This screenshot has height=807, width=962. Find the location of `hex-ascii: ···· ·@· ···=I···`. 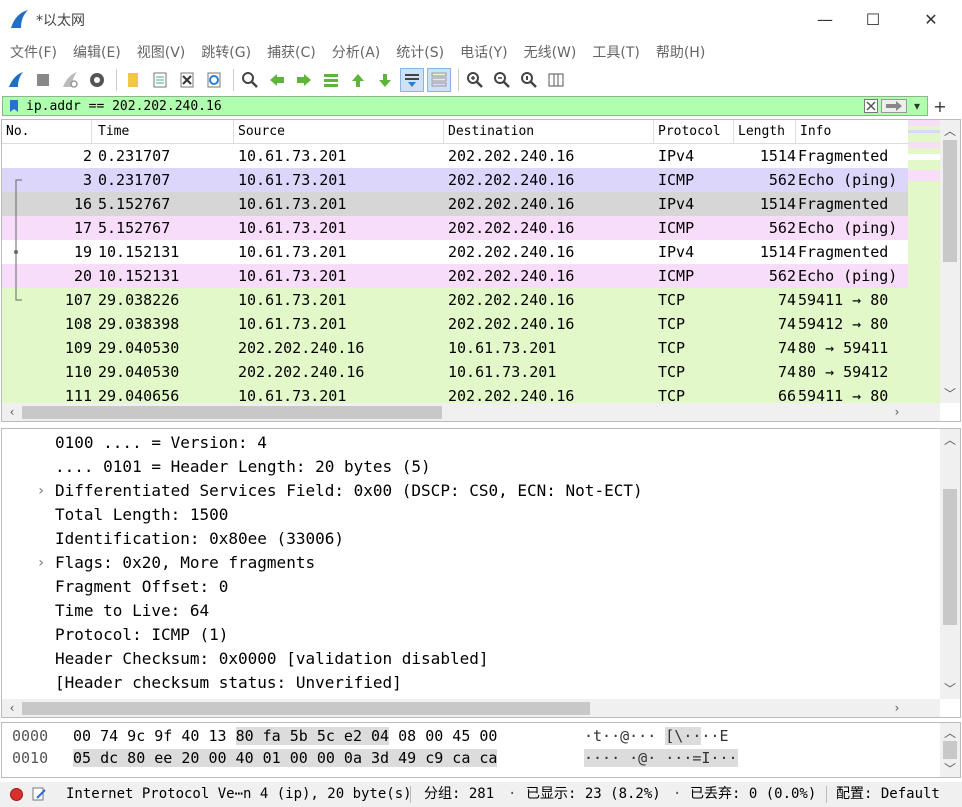

hex-ascii: ···· ·@· ···=I··· is located at coordinates (661, 758).